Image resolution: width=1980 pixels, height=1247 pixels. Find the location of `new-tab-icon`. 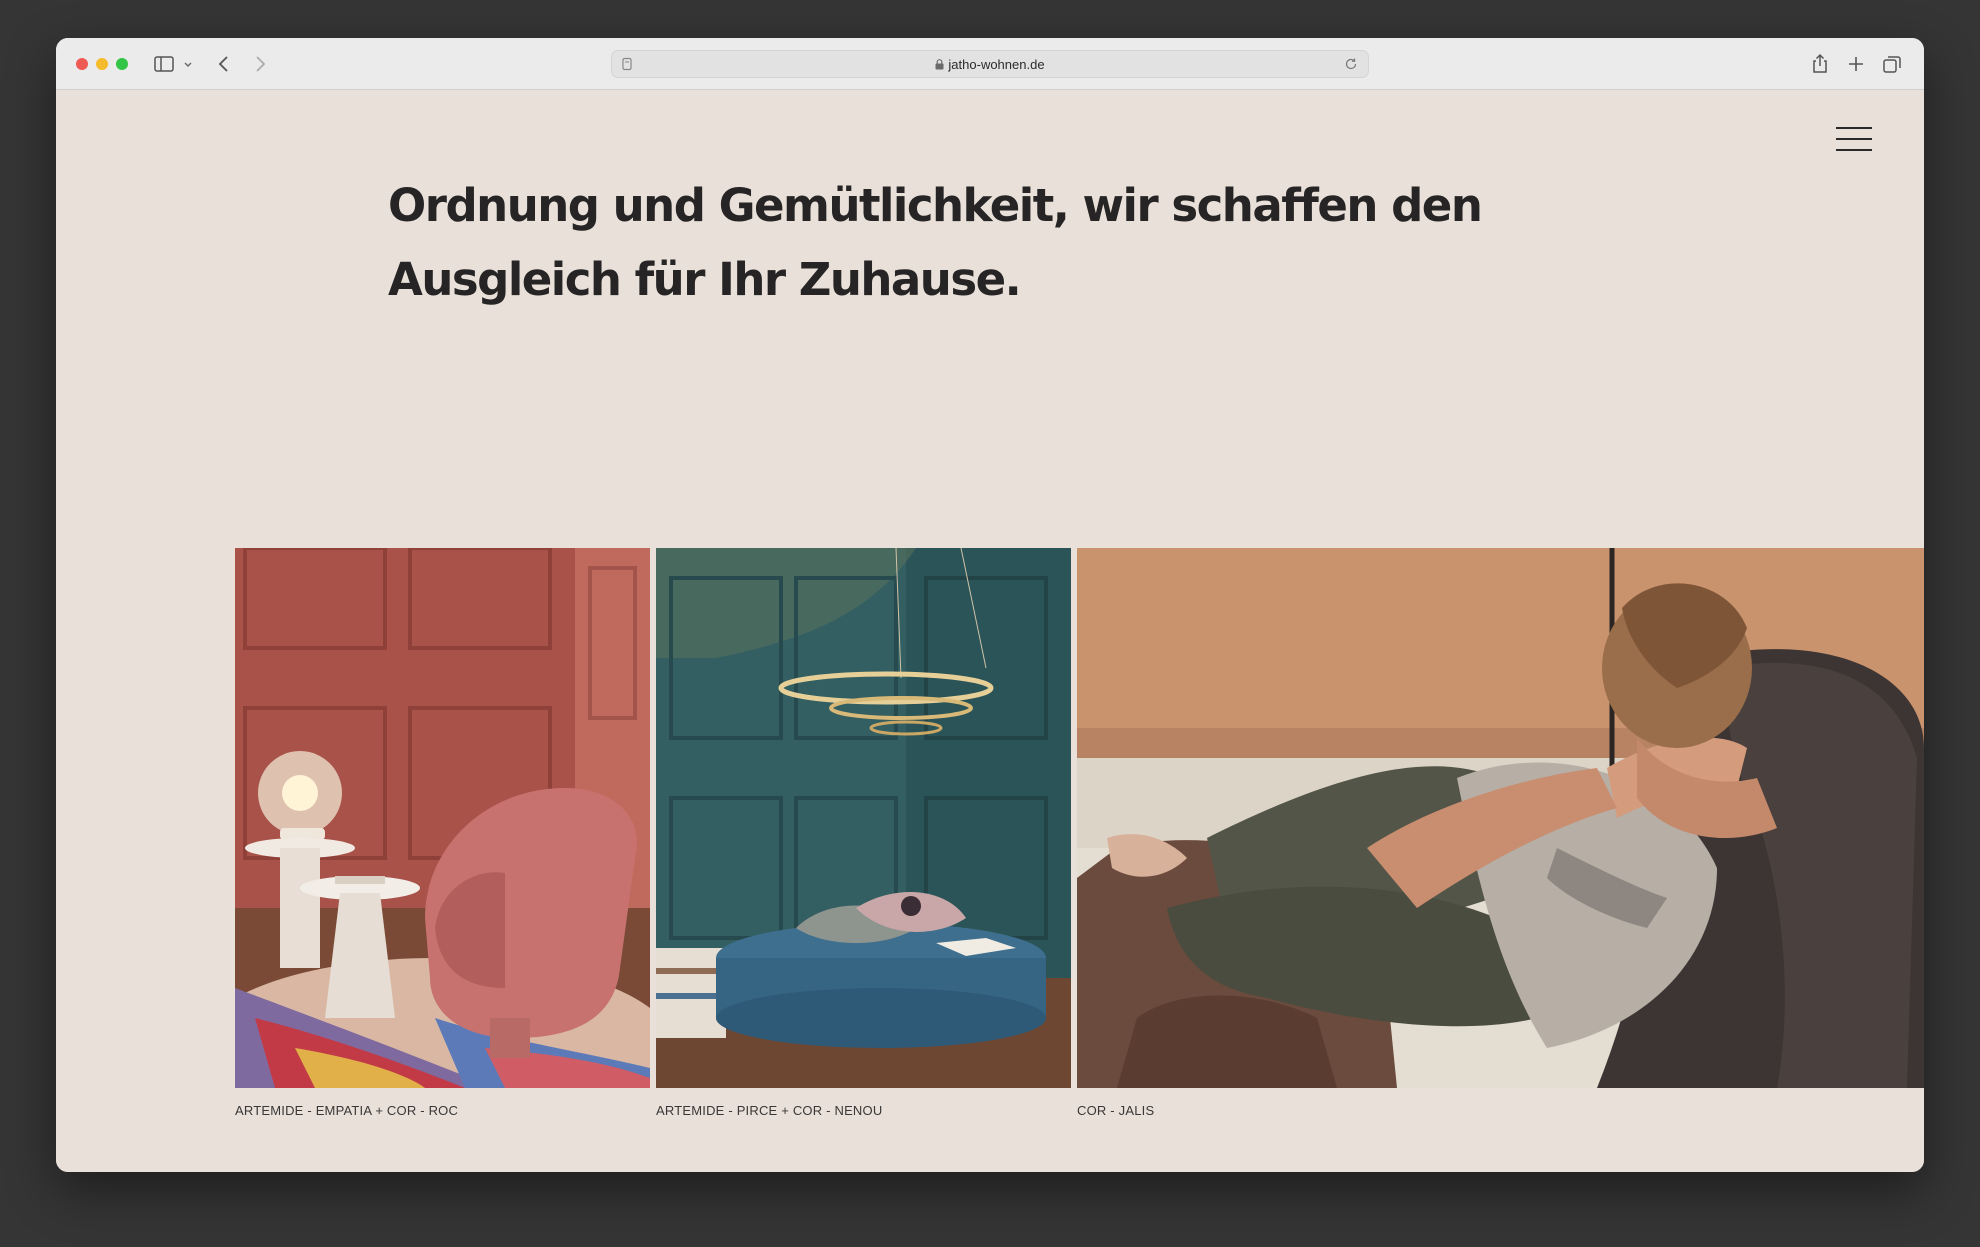

new-tab-icon is located at coordinates (1856, 64).